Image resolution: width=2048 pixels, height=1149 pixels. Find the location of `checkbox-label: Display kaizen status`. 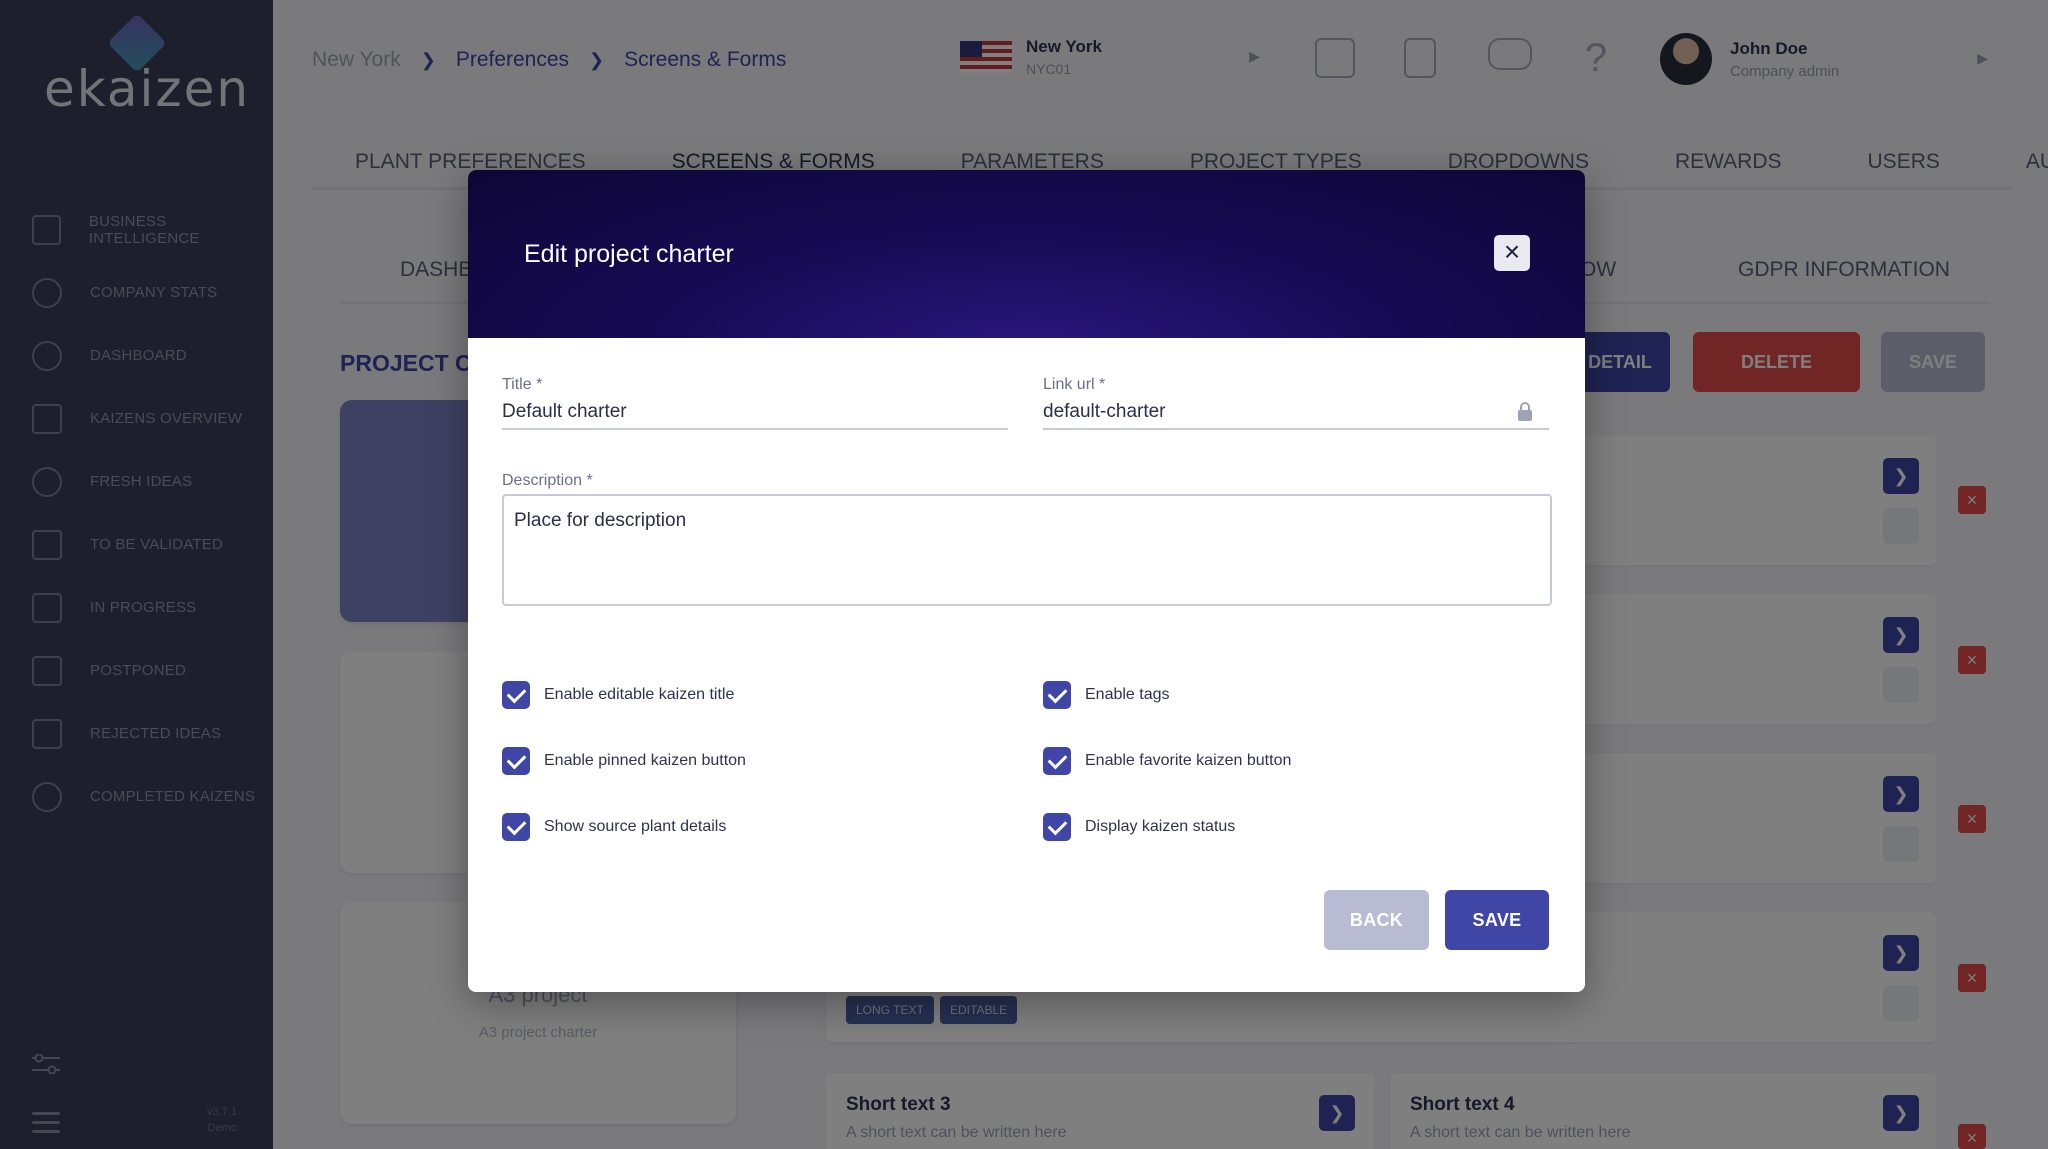

checkbox-label: Display kaizen status is located at coordinates (1160, 826).